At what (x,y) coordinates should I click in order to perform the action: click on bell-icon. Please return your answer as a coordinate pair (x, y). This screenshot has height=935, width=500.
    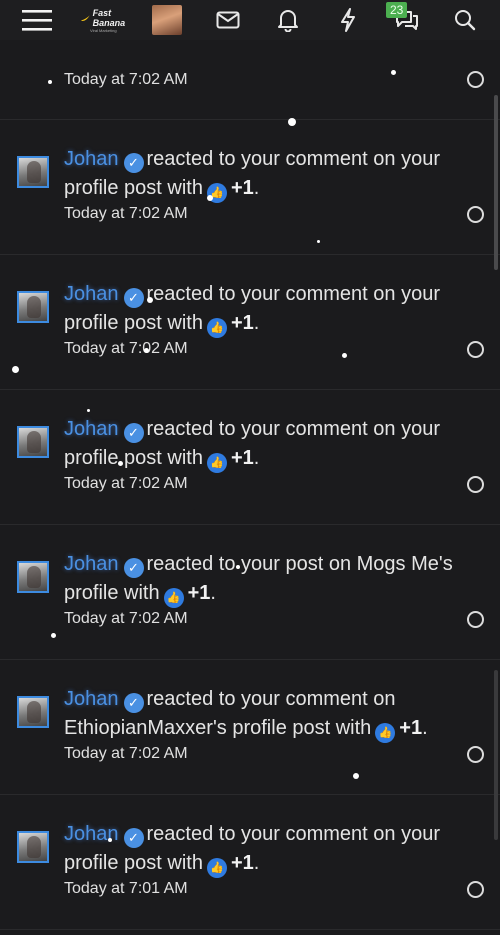
    Looking at the image, I should click on (288, 20).